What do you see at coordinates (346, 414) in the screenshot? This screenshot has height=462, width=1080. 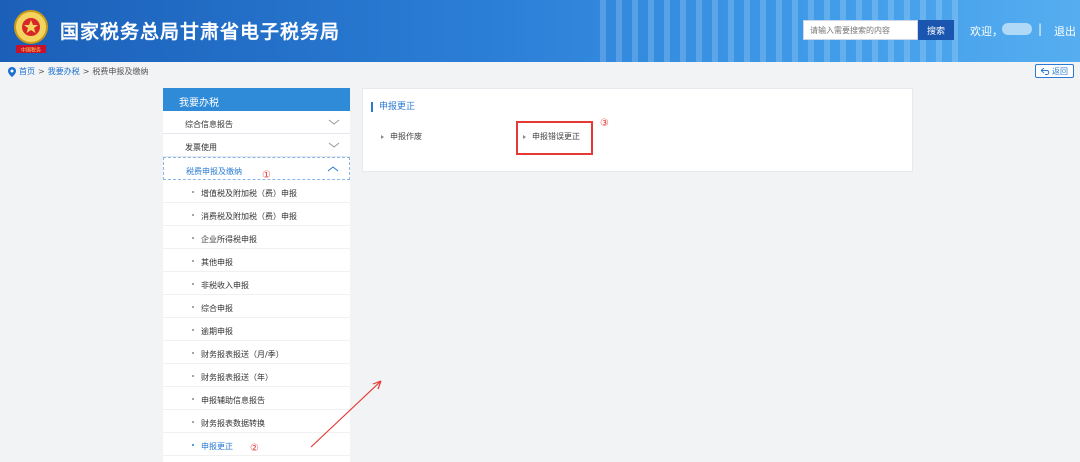 I see `annotation-arrow` at bounding box center [346, 414].